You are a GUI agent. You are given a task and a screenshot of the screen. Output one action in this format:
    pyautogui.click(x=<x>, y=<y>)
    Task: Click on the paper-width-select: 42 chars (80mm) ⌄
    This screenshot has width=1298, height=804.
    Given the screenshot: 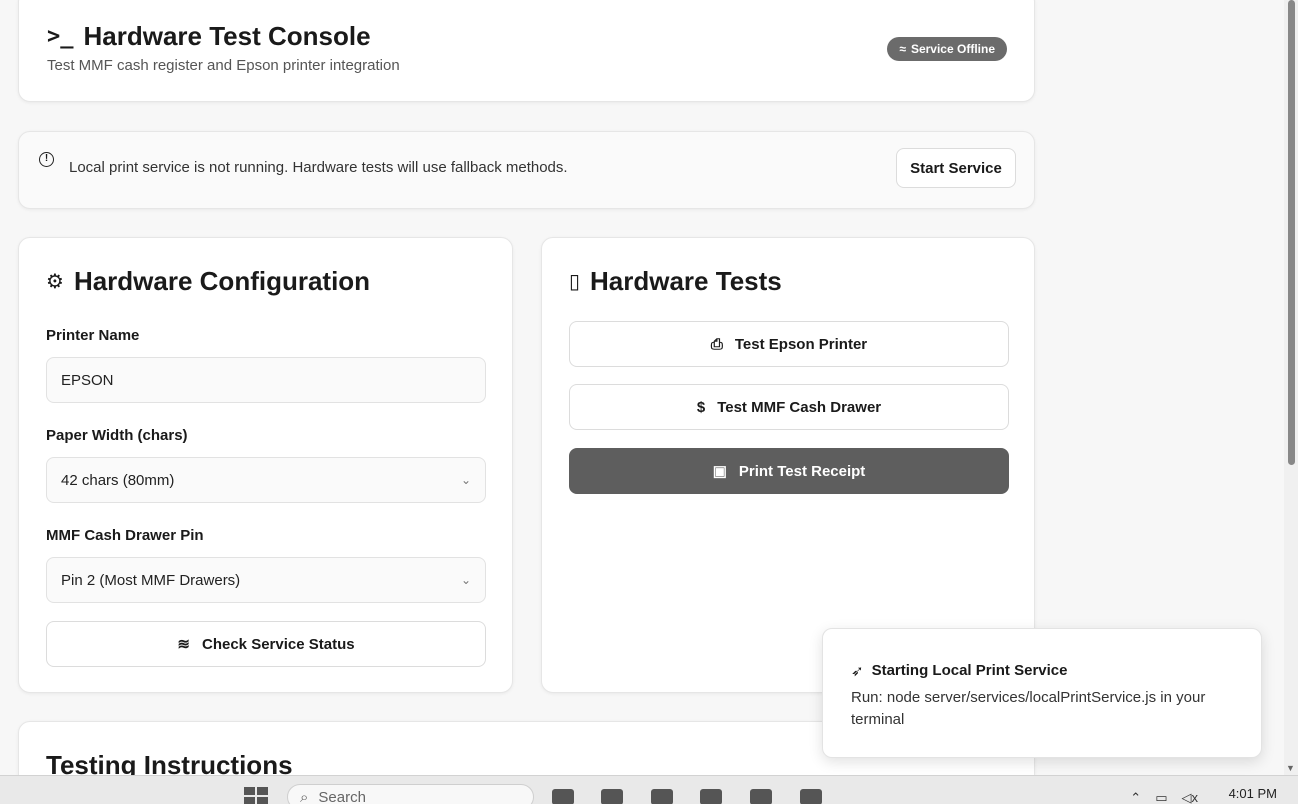 What is the action you would take?
    pyautogui.click(x=266, y=480)
    